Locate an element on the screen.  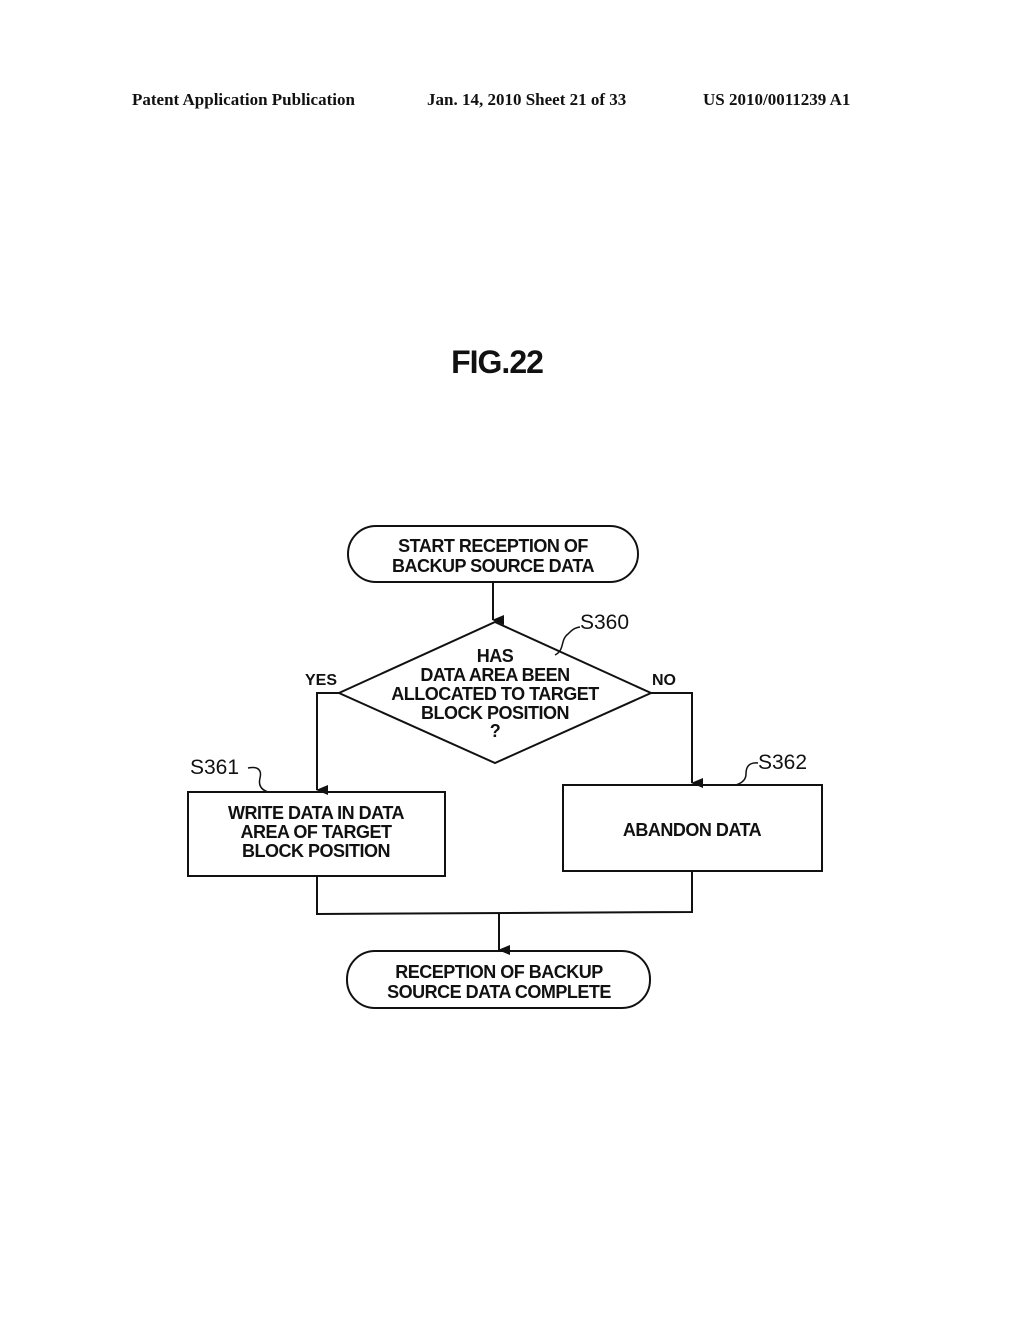
arrow-no-branch is located at coordinates (677, 740).